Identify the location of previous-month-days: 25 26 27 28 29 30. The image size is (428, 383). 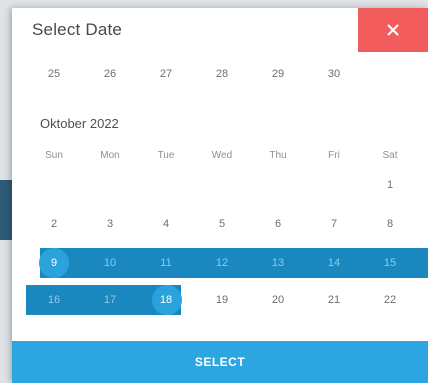
(220, 78).